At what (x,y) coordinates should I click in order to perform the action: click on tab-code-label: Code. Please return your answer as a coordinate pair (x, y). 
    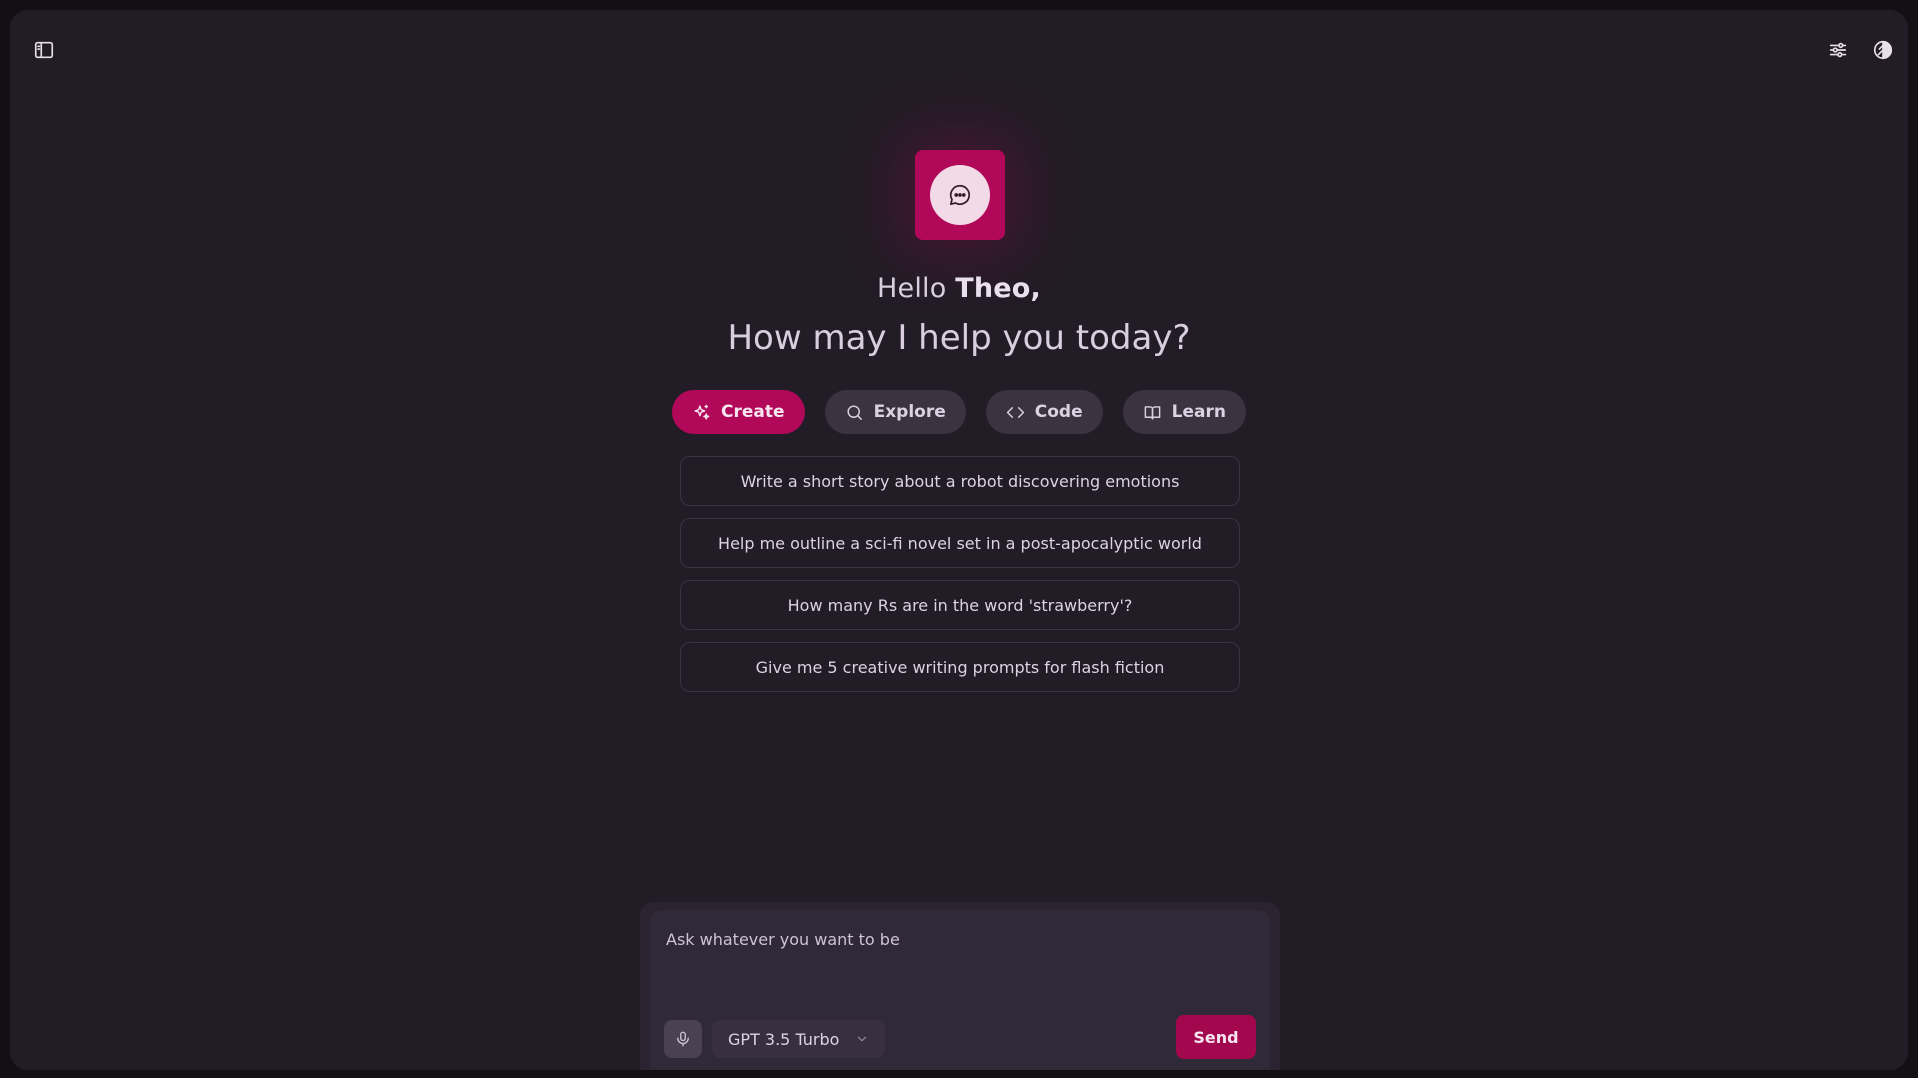
    Looking at the image, I should click on (1058, 412).